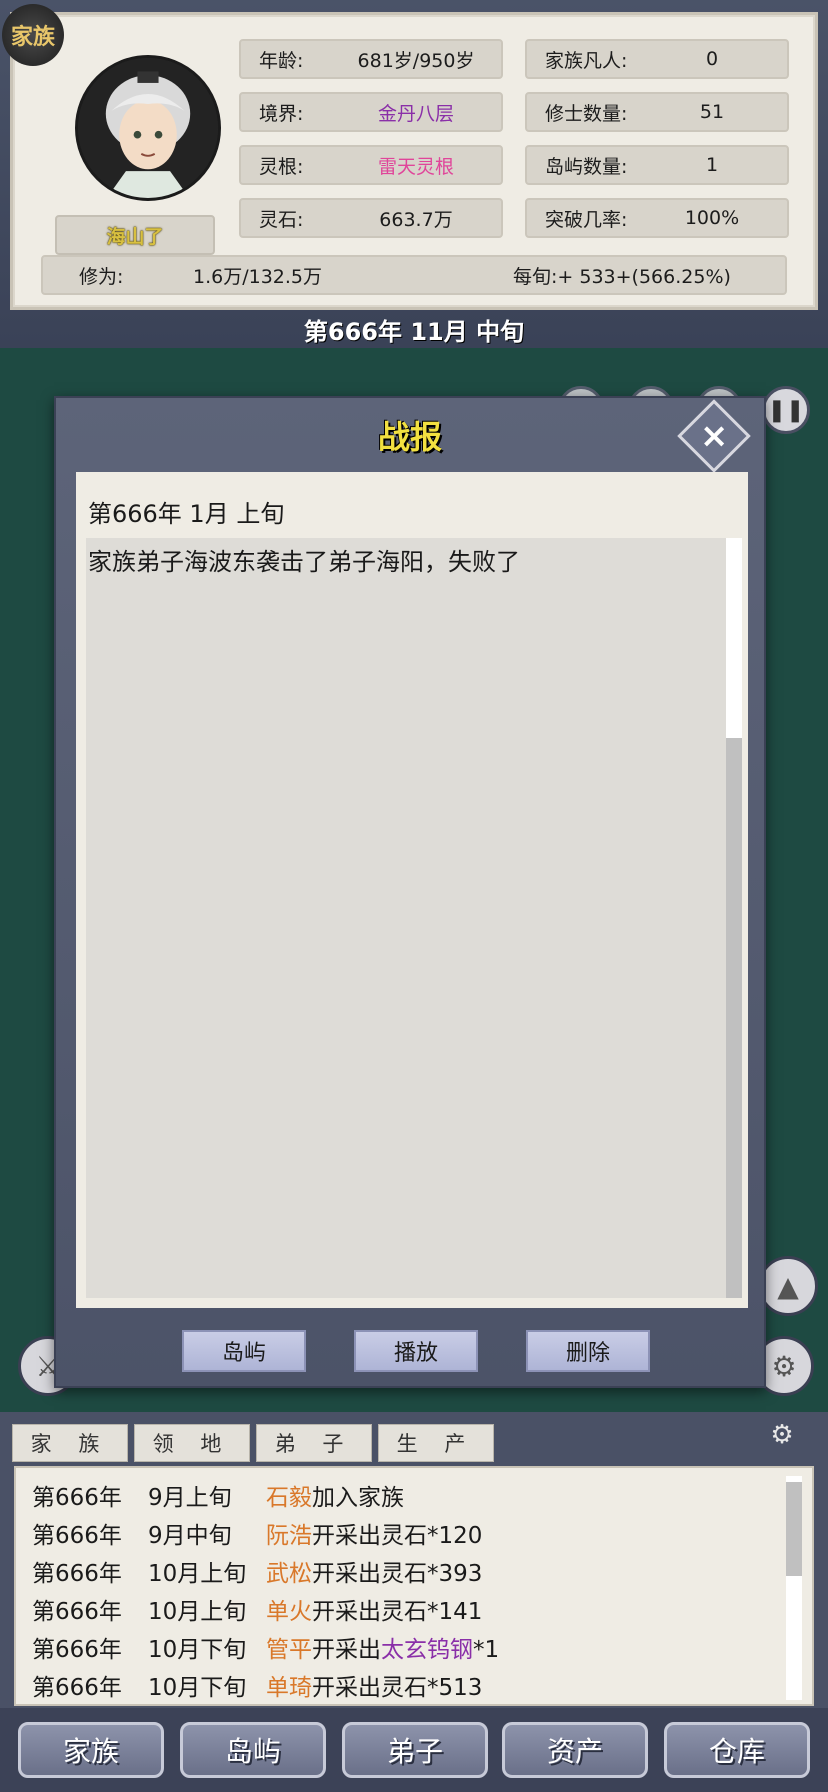  I want to click on pause-button: ❚❚, so click(786, 410).